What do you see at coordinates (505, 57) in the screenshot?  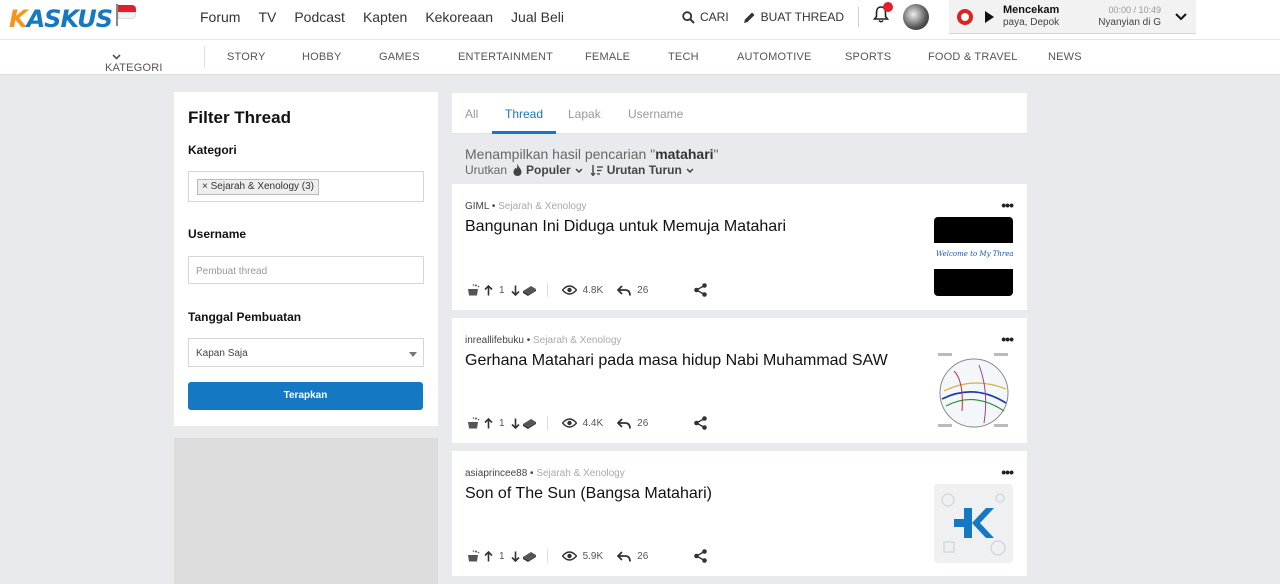 I see `category-entertainment: ENTERTAINMENT` at bounding box center [505, 57].